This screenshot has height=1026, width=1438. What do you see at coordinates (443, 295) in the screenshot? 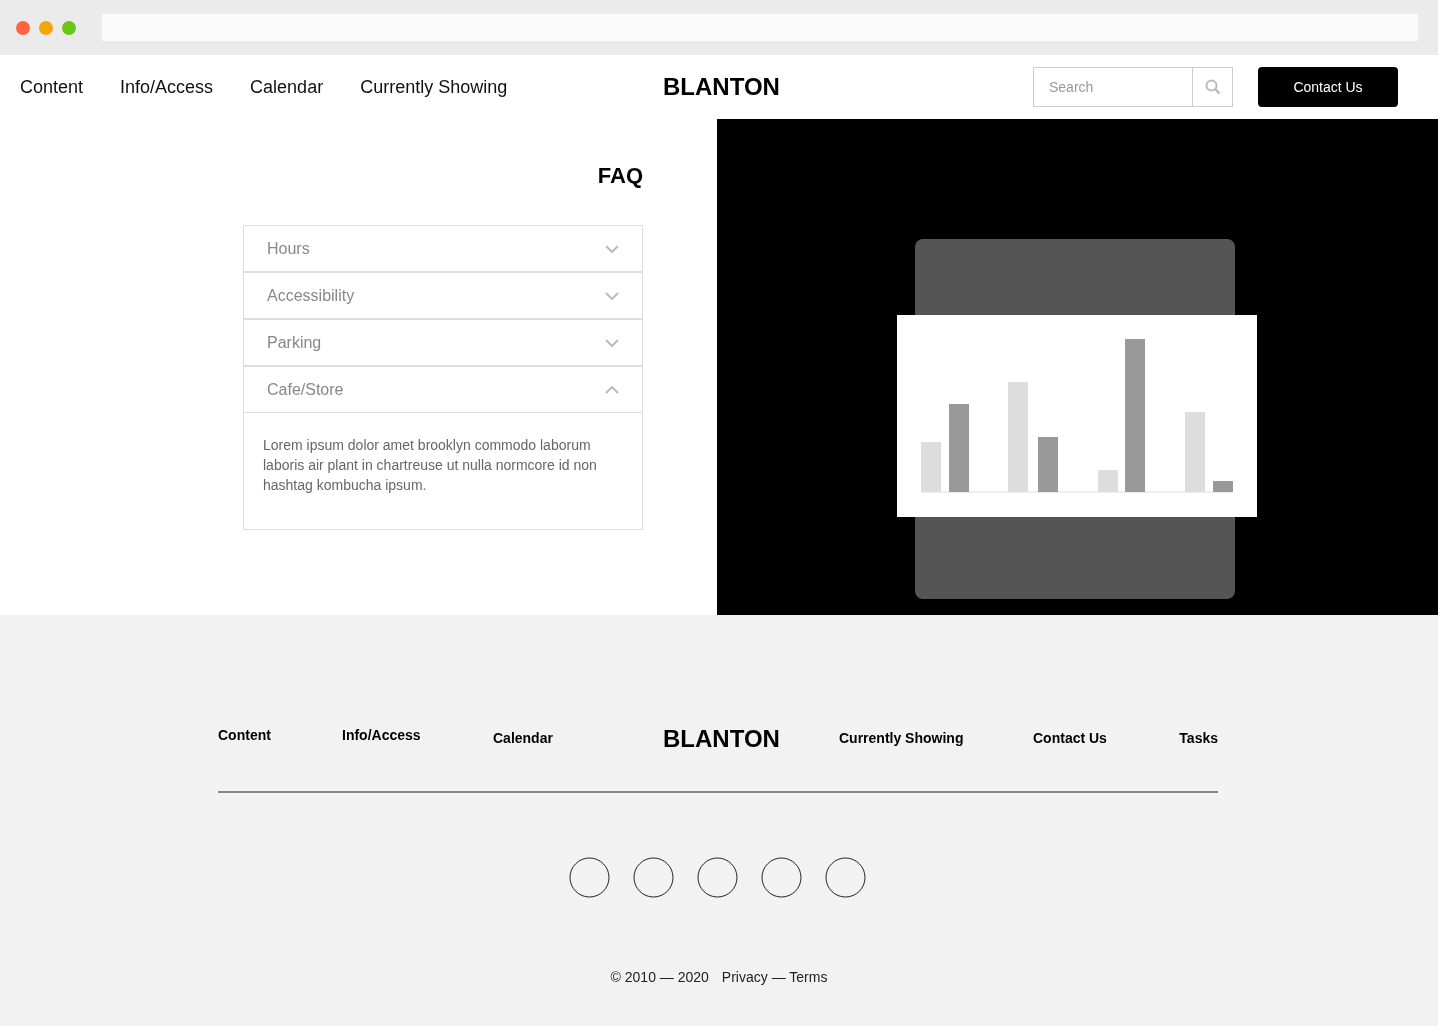
I see `accordion-header: Accessibility` at bounding box center [443, 295].